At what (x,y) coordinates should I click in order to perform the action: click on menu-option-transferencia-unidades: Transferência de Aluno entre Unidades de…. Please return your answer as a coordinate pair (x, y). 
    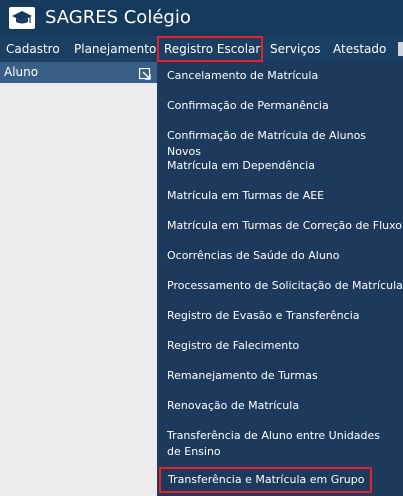
    Looking at the image, I should click on (279, 444).